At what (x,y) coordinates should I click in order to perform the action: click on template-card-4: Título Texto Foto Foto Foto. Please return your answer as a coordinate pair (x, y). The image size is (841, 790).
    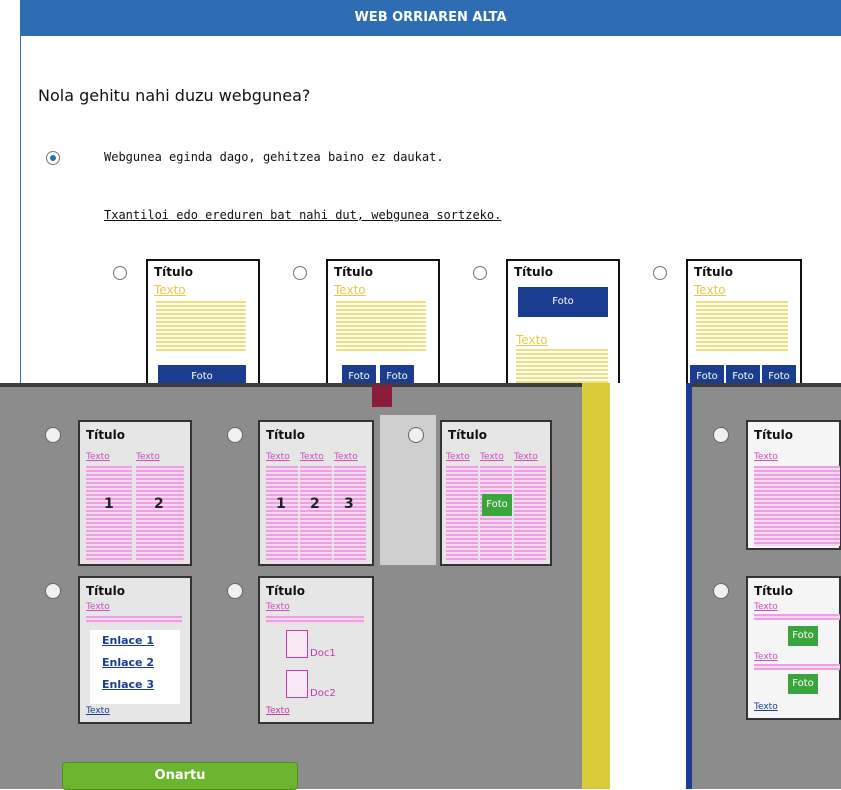
    Looking at the image, I should click on (744, 324).